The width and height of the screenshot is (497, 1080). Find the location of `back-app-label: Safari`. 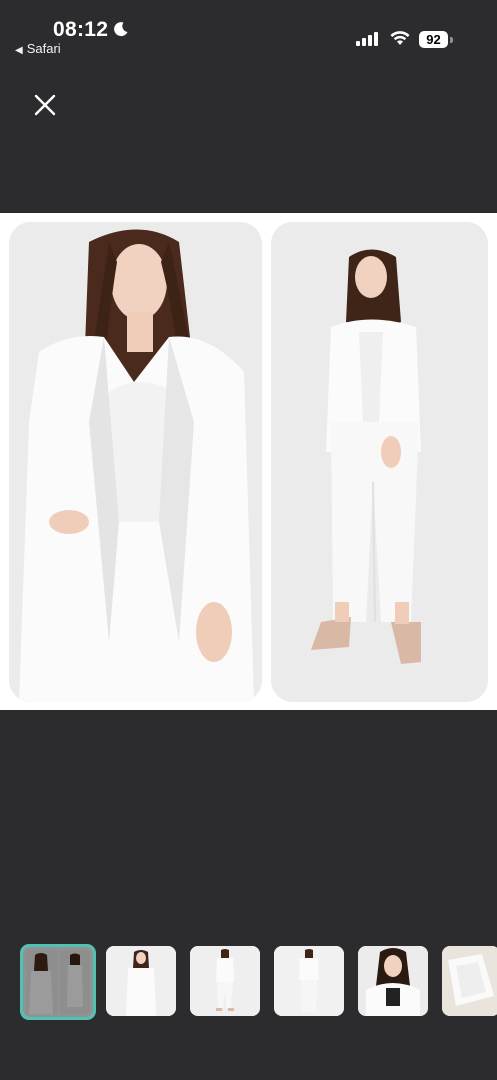

back-app-label: Safari is located at coordinates (43, 48).